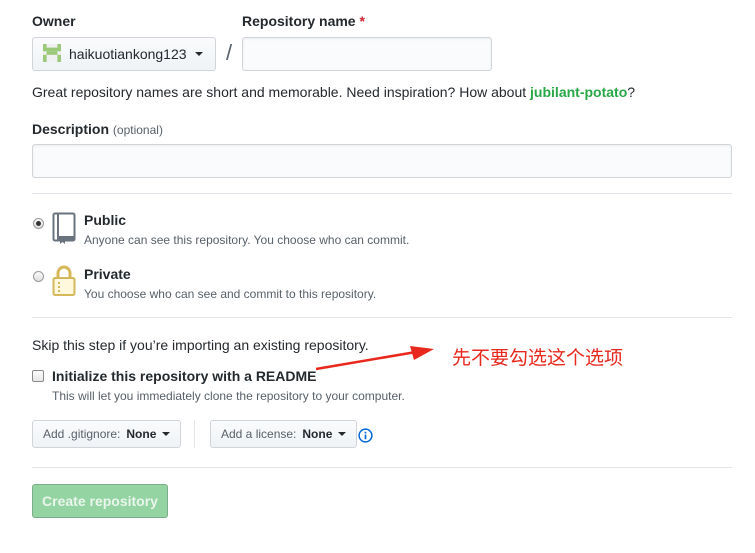 The image size is (755, 553). I want to click on radio-dot, so click(38, 223).